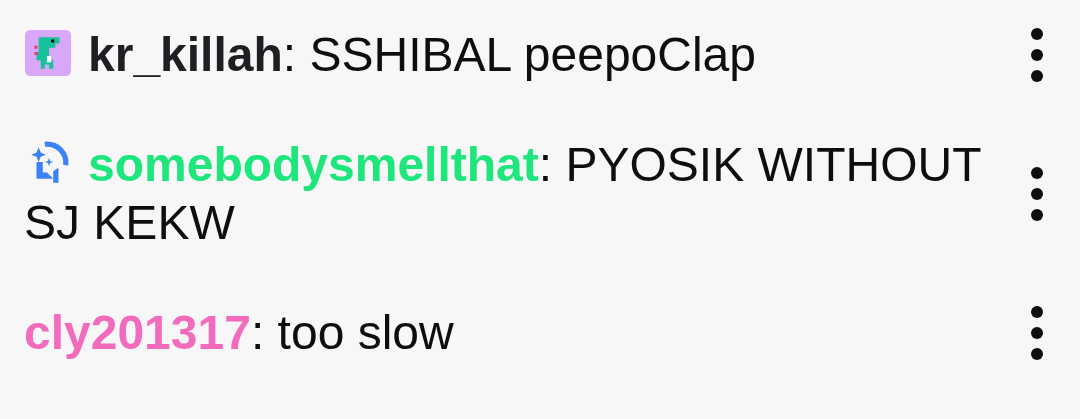 This screenshot has height=419, width=1080. Describe the element at coordinates (239, 333) in the screenshot. I see `chat-message: cly201317: too slow` at that location.